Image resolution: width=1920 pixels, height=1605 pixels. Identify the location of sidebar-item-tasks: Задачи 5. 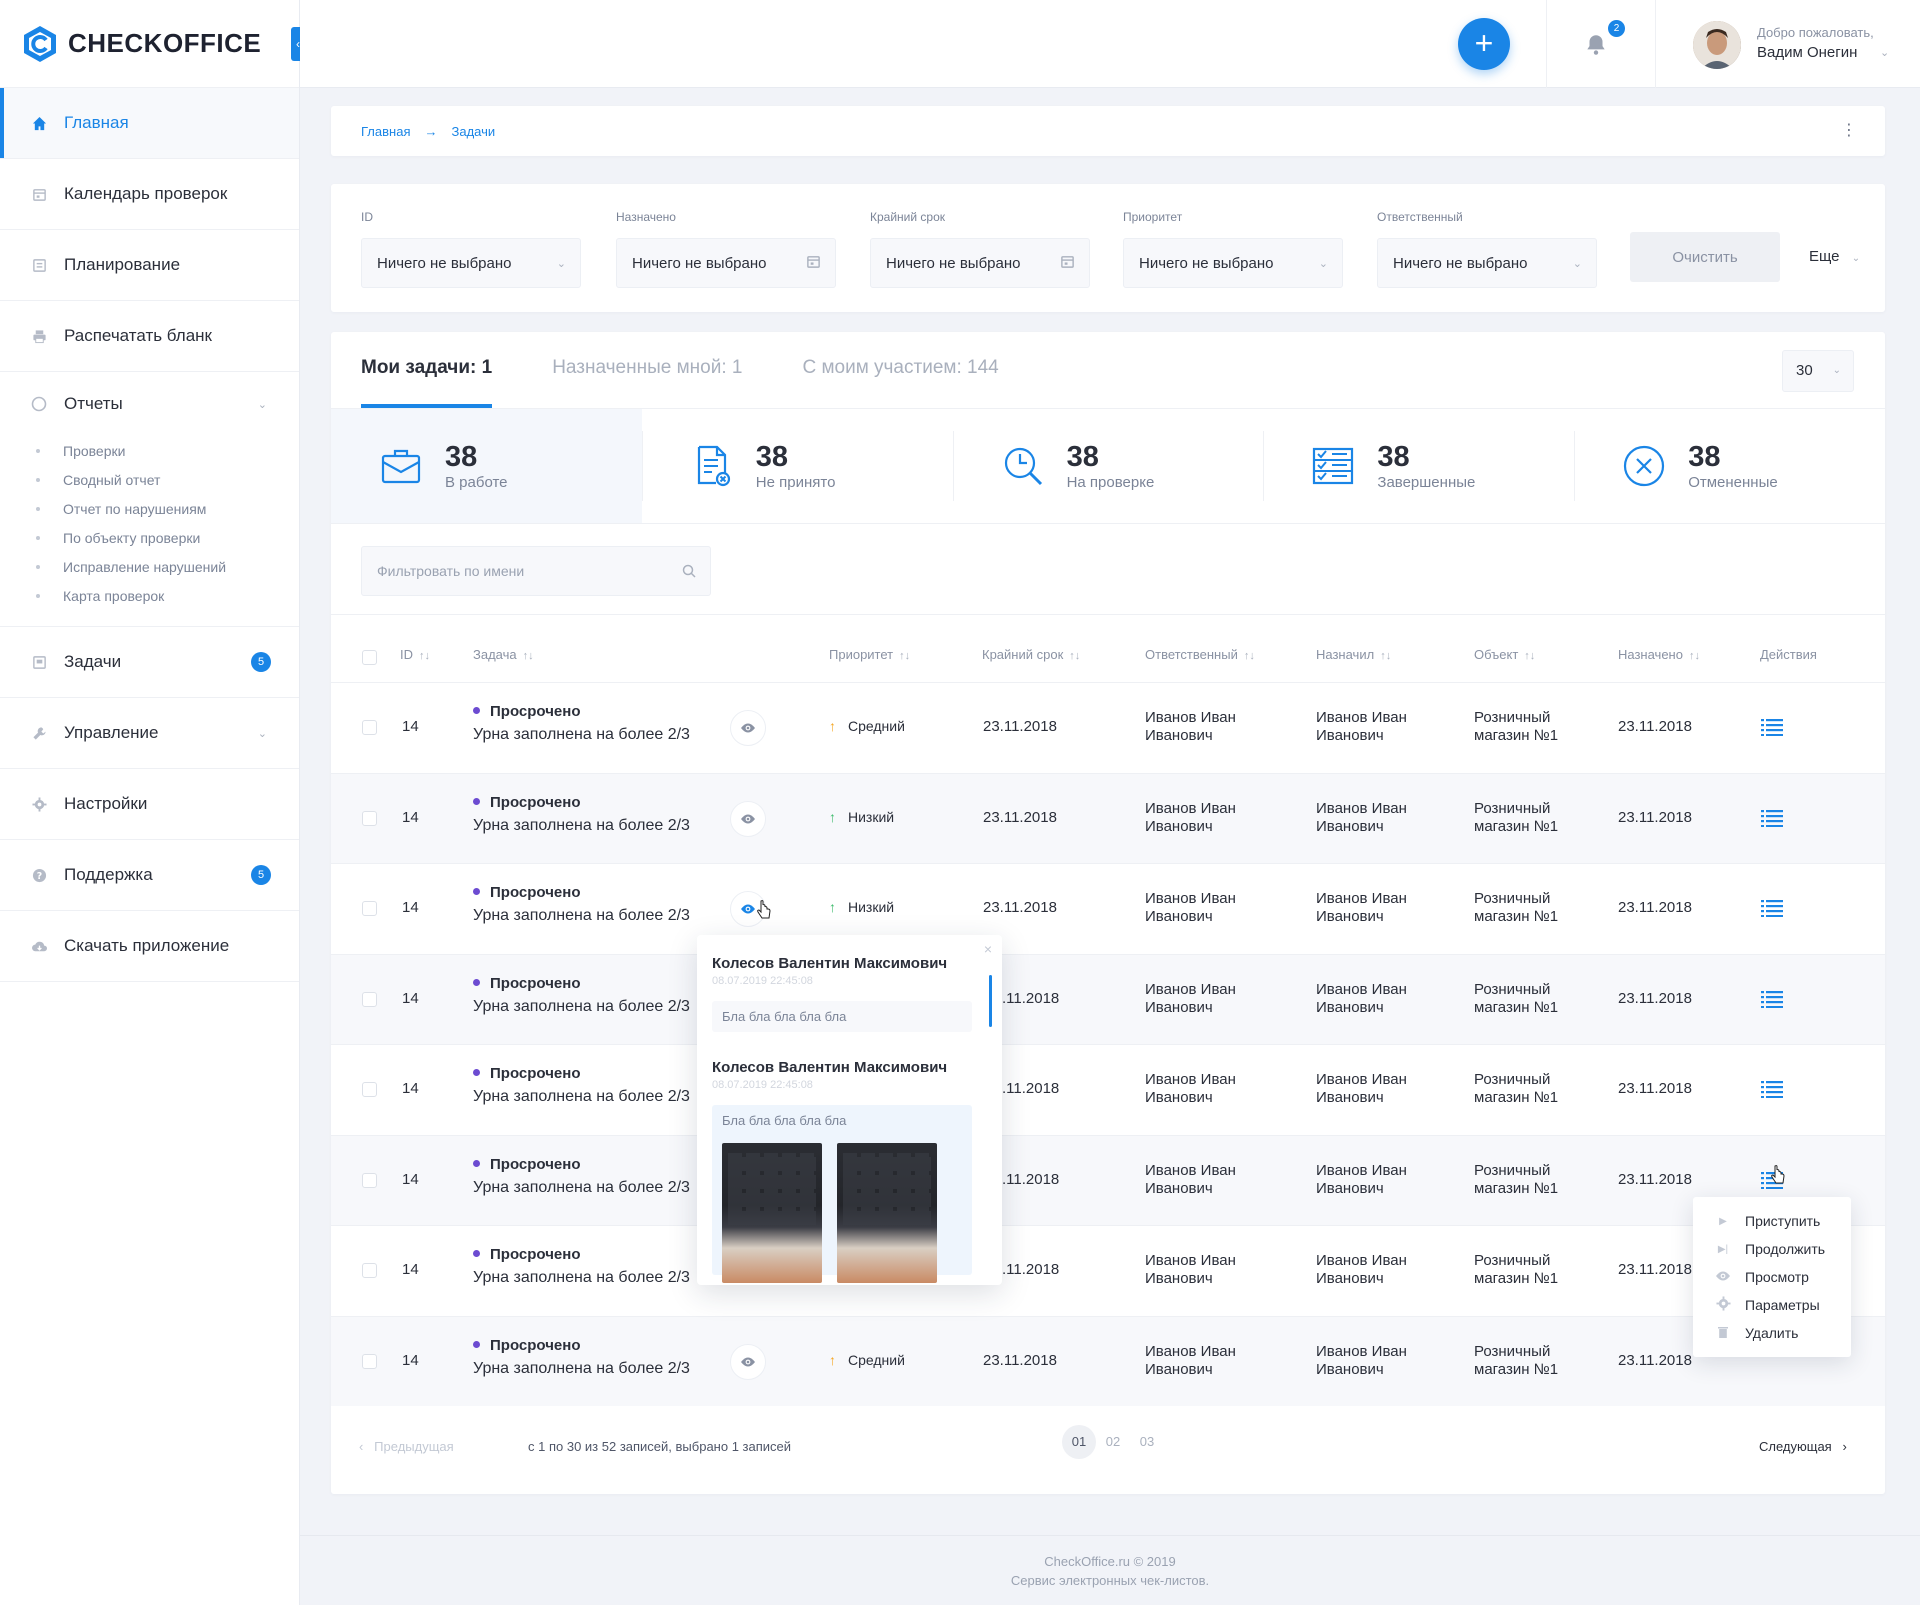
(149, 662).